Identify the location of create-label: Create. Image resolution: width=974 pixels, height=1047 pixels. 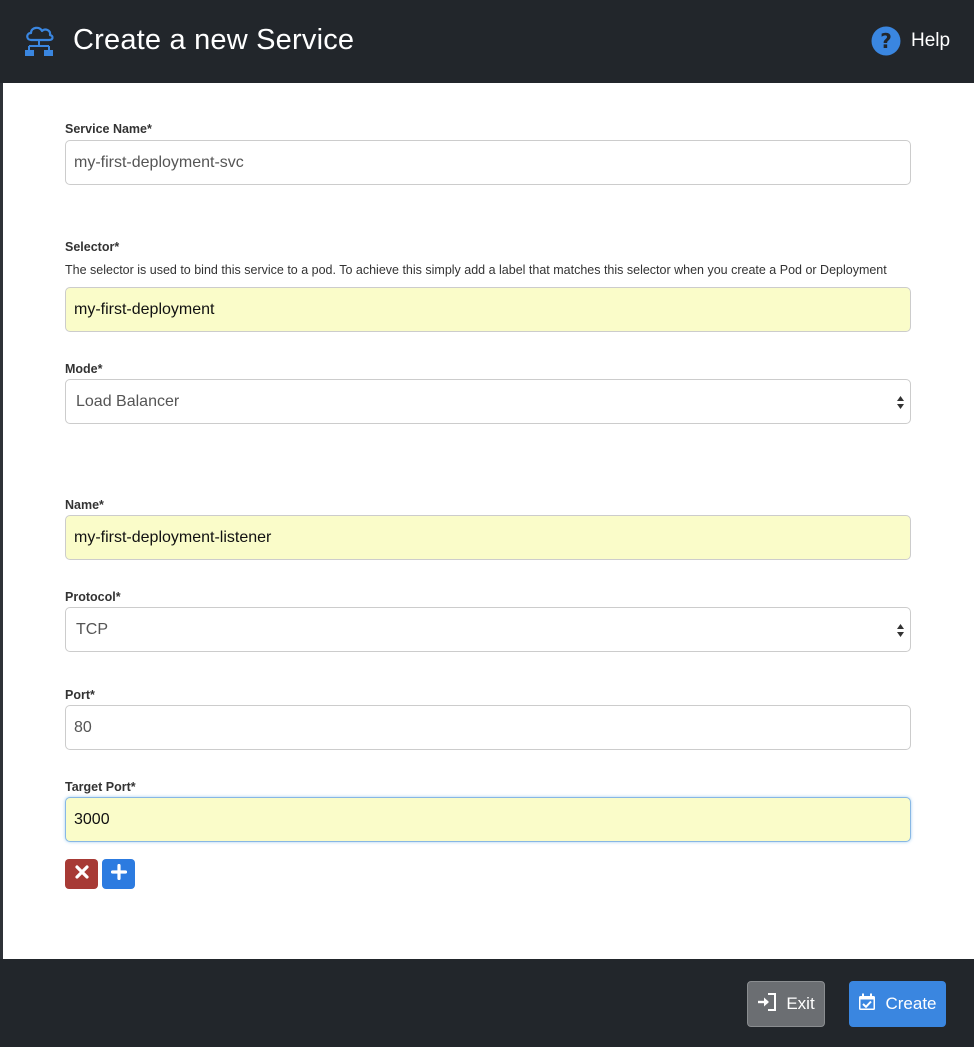
(911, 1003).